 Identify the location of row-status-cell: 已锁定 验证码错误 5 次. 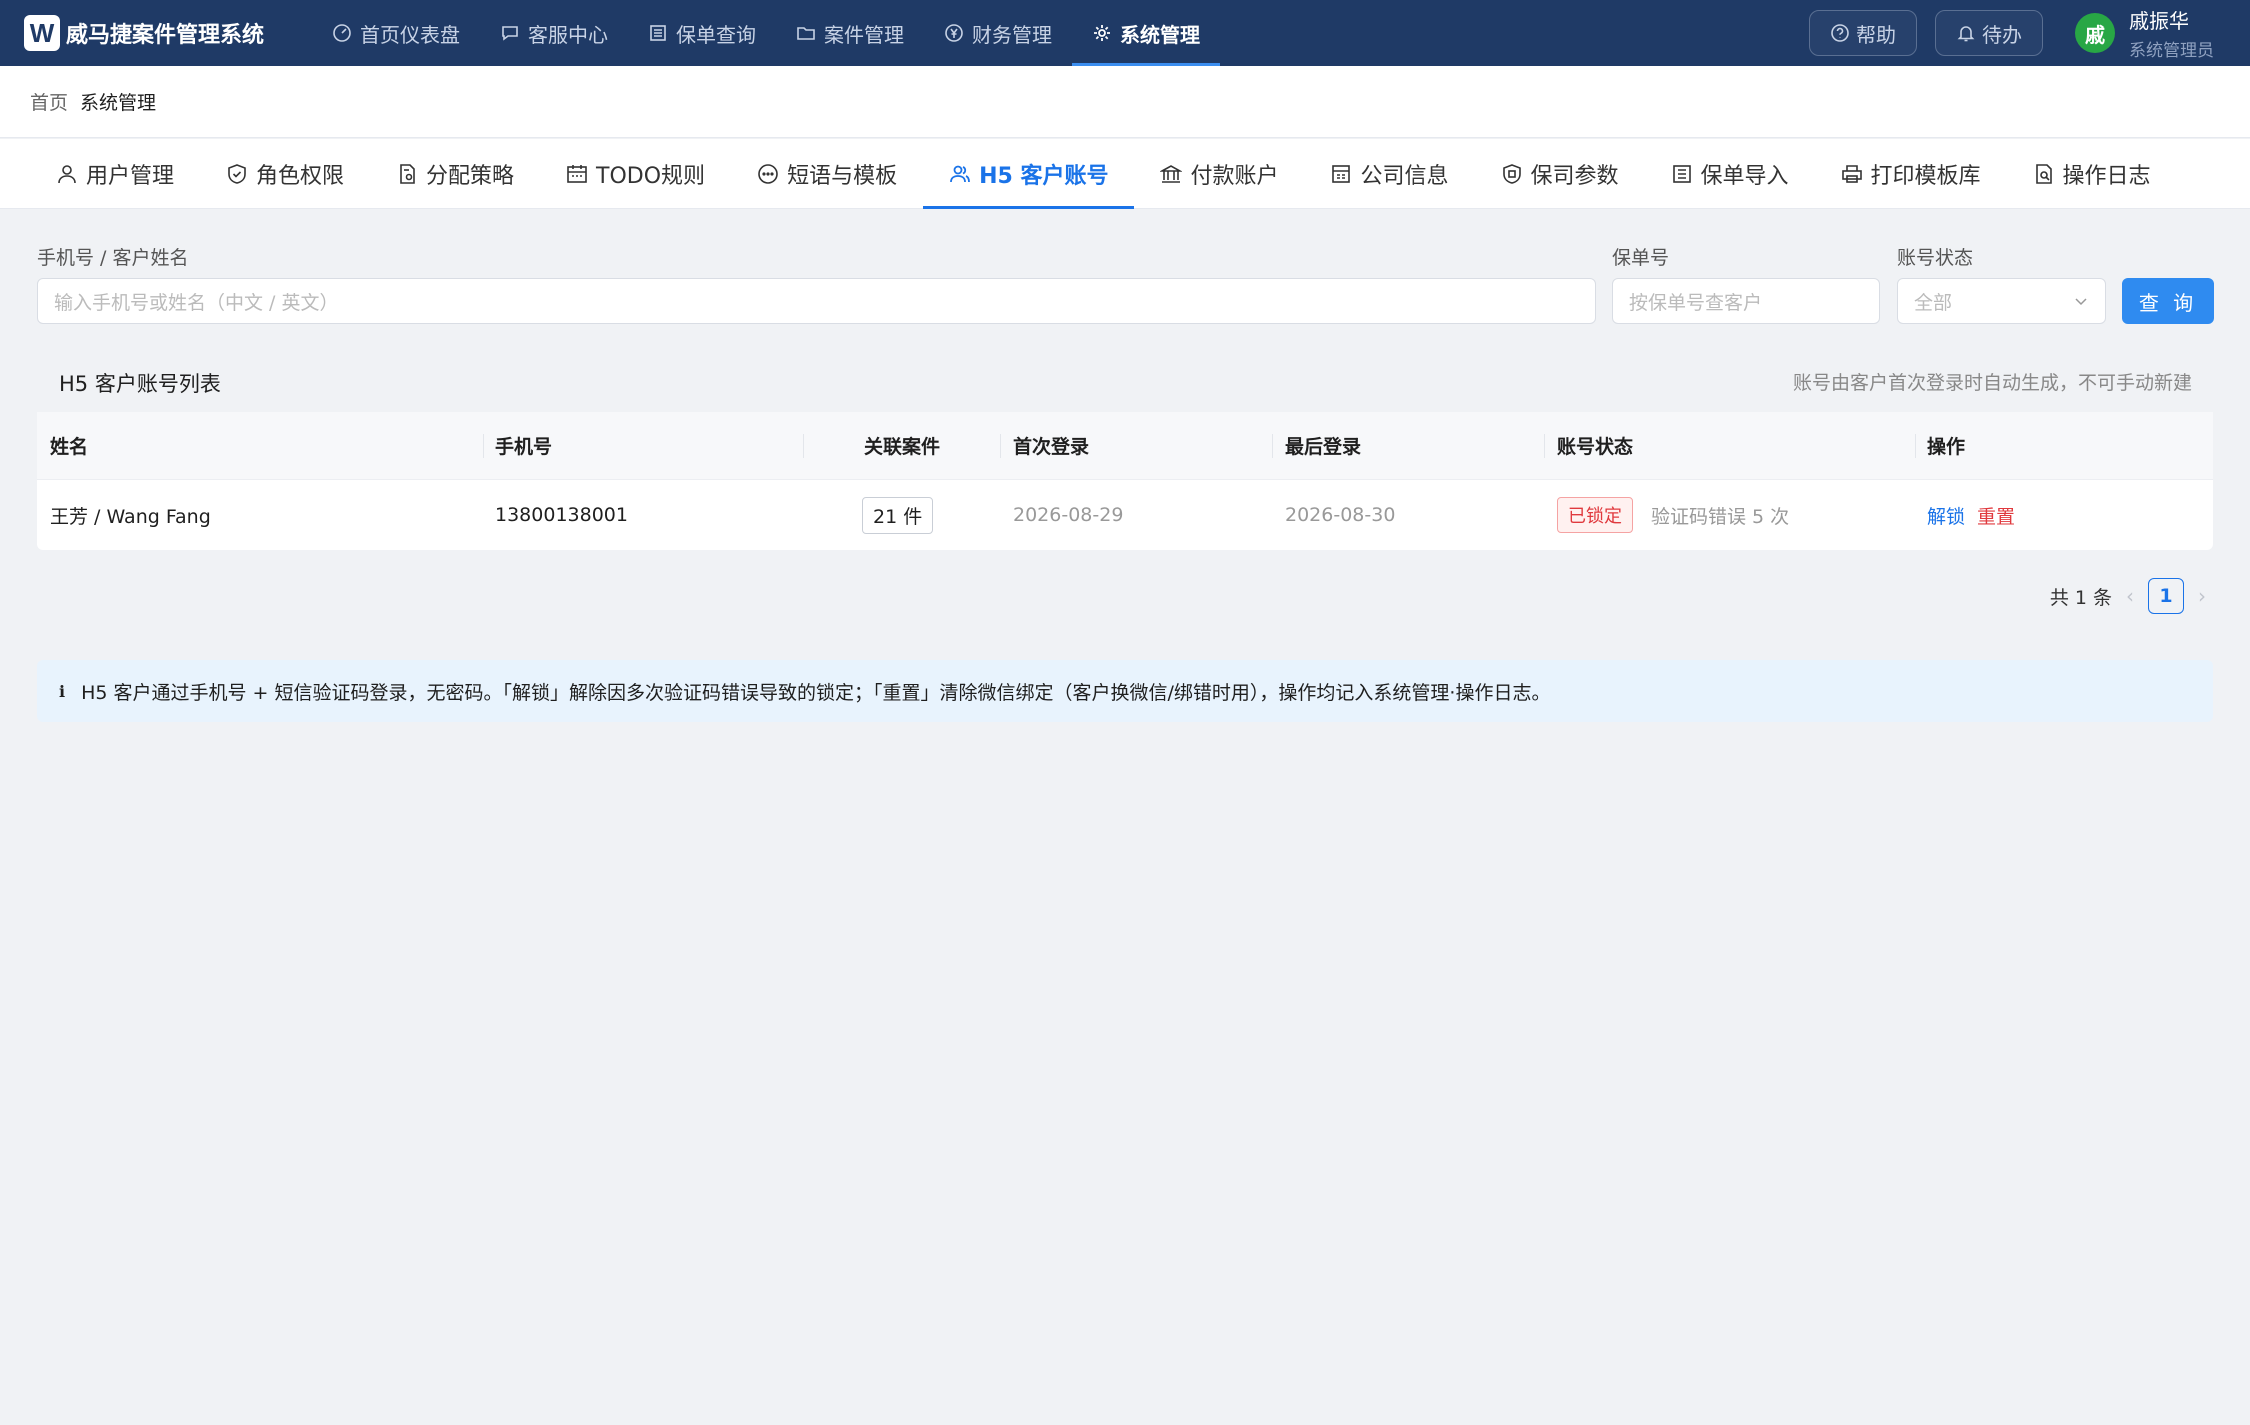
(1673, 515).